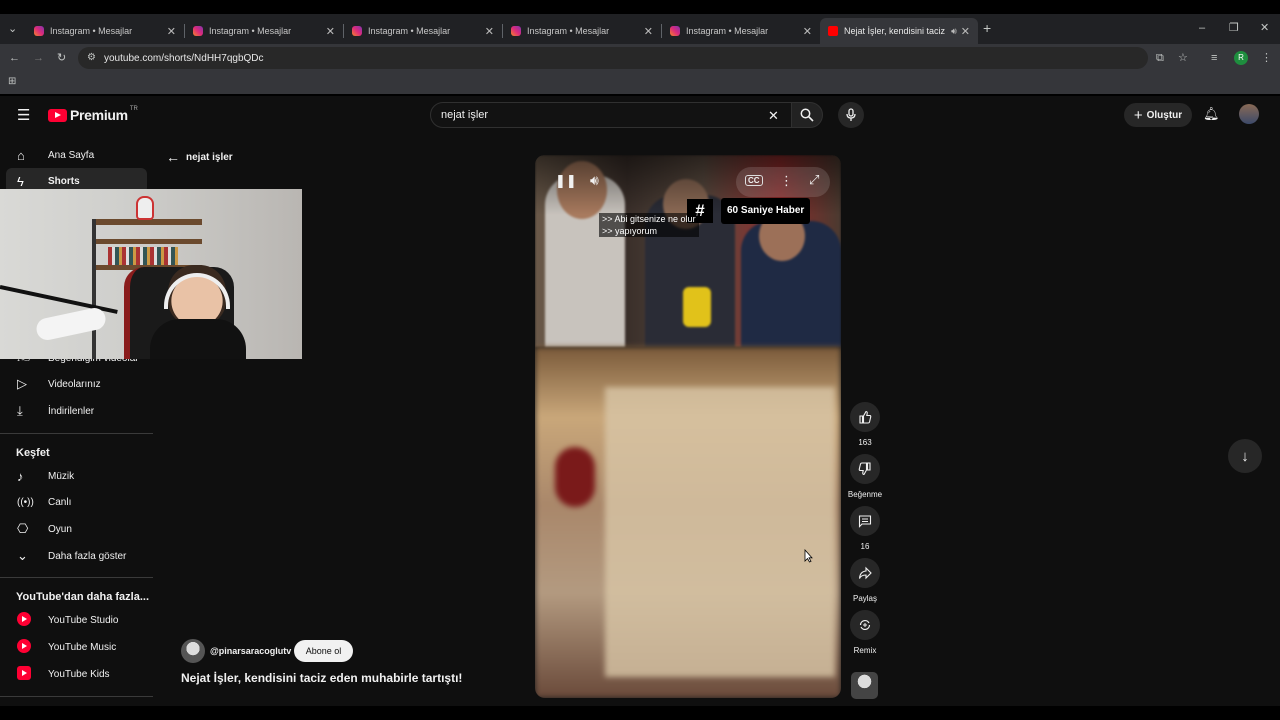 Image resolution: width=1280 pixels, height=720 pixels. Describe the element at coordinates (193, 651) in the screenshot. I see `channel-avatar` at that location.